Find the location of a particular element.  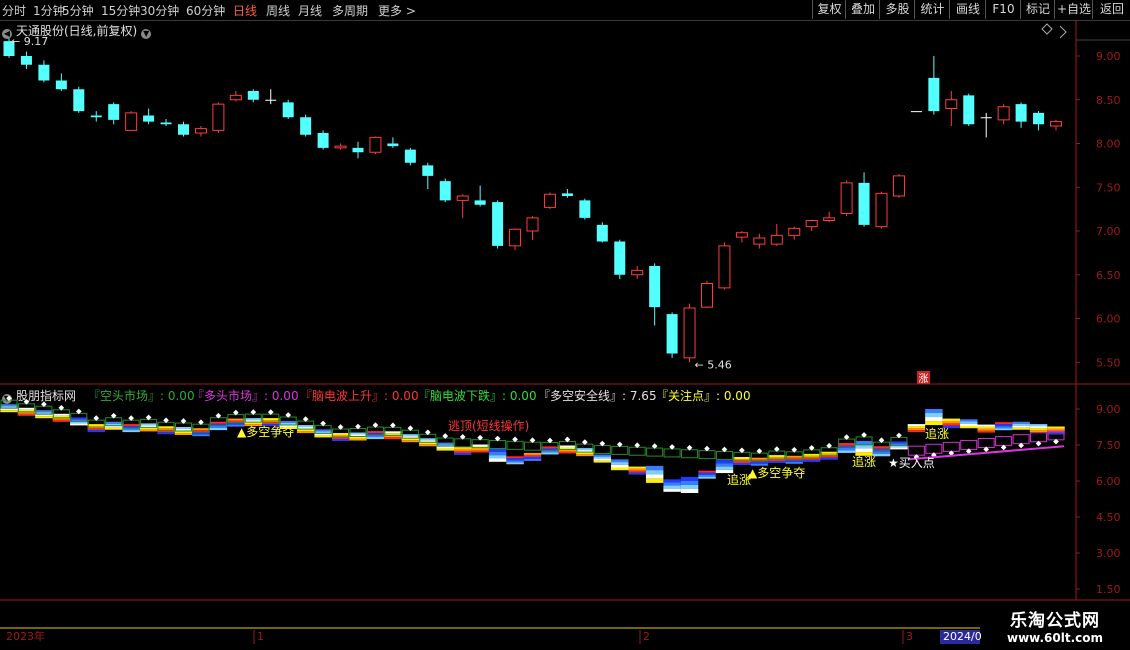

indicator-annotation-2: 逃顶(短线操作) is located at coordinates (488, 425).